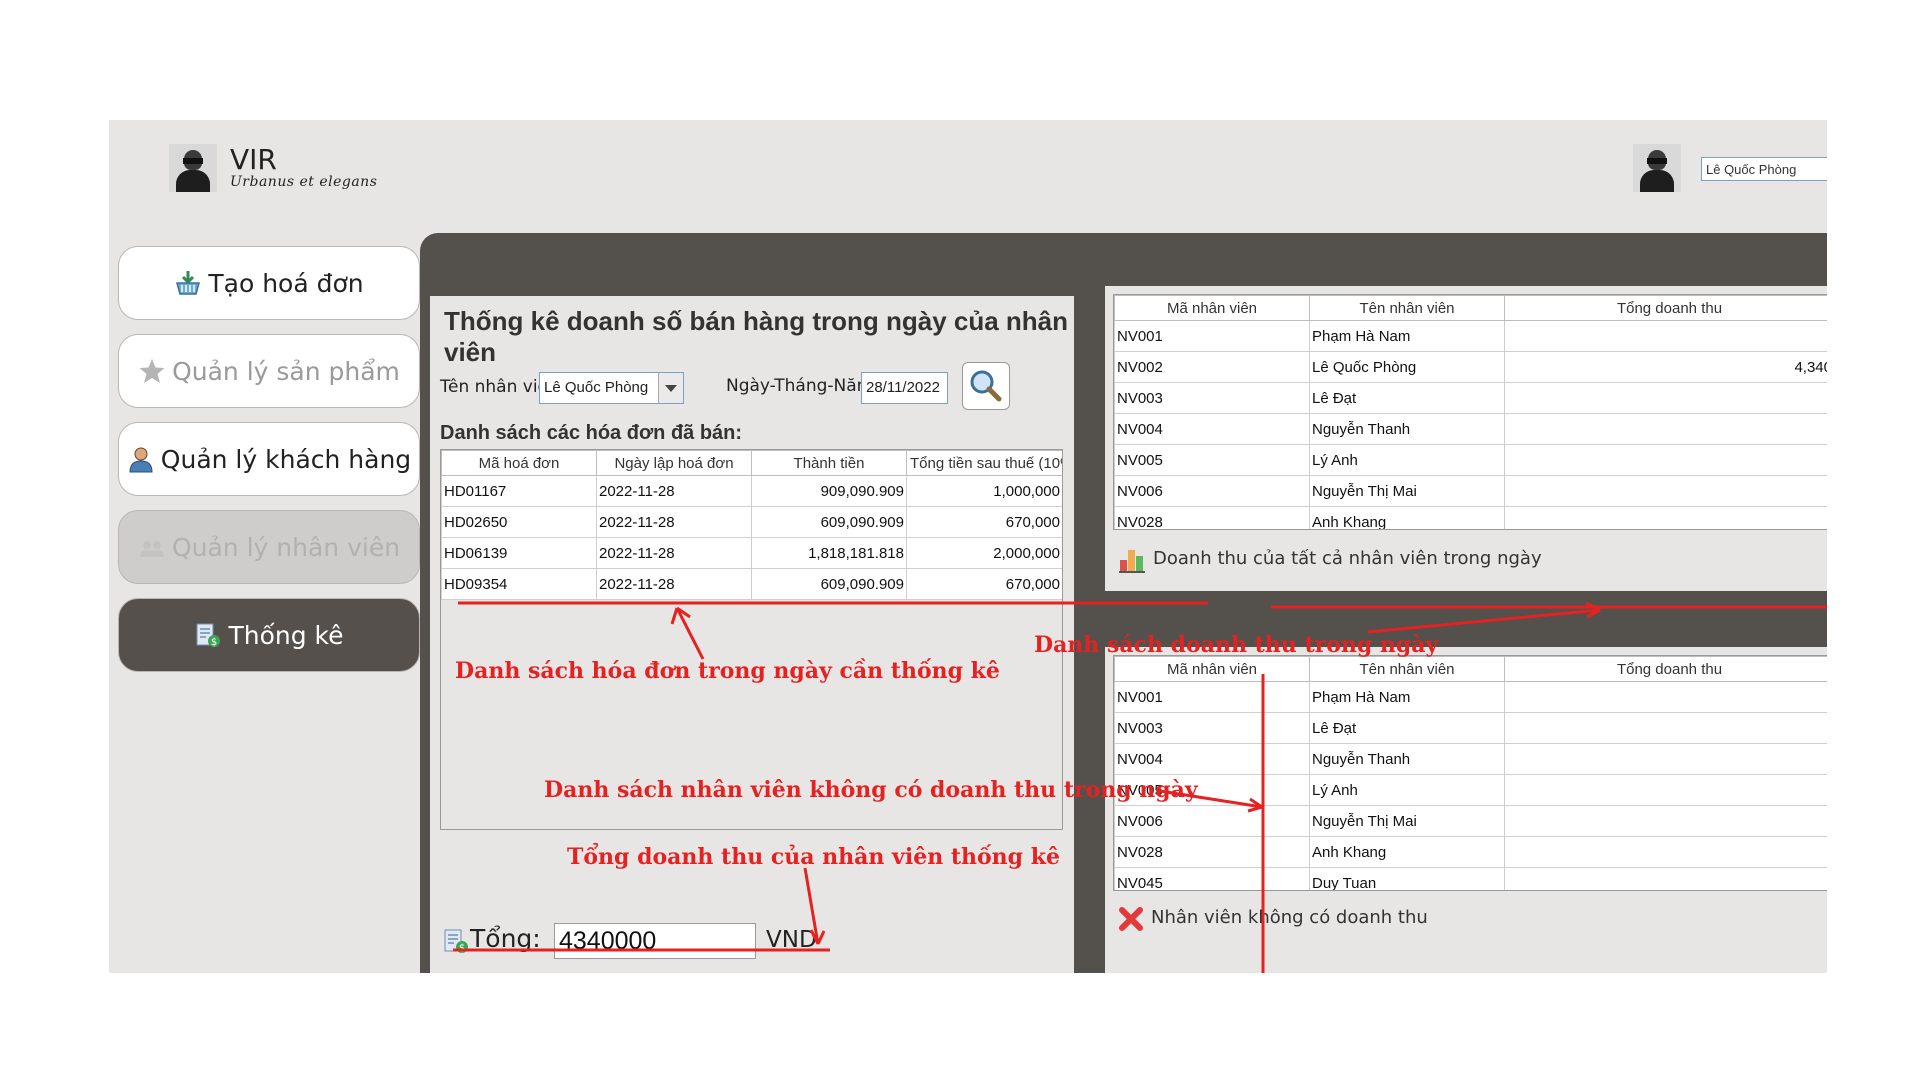 This screenshot has height=1080, width=1920. Describe the element at coordinates (519, 584) in the screenshot. I see `table-cell: HD09354` at that location.